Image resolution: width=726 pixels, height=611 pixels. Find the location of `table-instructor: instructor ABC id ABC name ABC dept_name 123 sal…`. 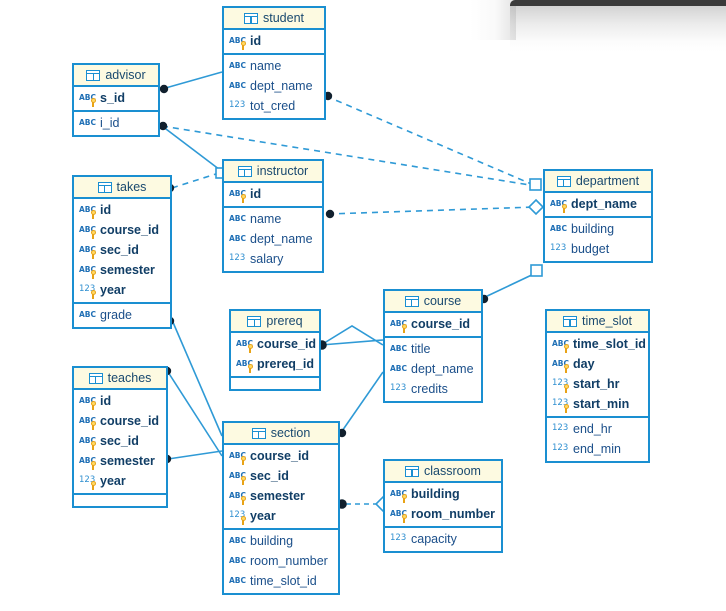

table-instructor: instructor ABC id ABC name ABC dept_name 123 sal… is located at coordinates (273, 216).